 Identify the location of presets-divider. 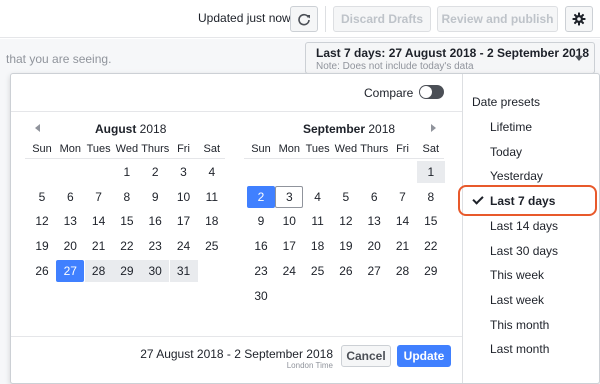
(462, 228).